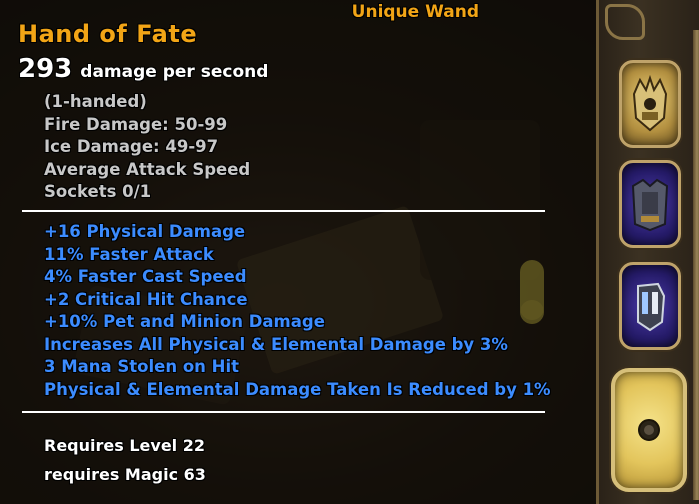 This screenshot has height=504, width=699. What do you see at coordinates (95, 101) in the screenshot?
I see `base-stat-handedness: (1-handed)` at bounding box center [95, 101].